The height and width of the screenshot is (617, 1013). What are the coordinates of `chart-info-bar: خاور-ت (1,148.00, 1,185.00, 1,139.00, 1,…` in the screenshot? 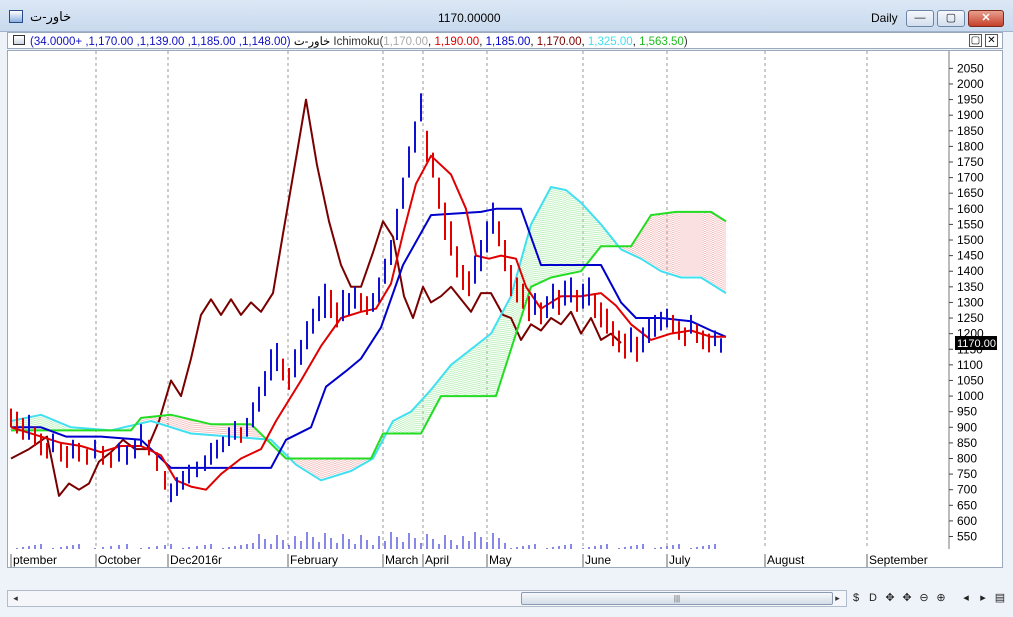 It's located at (505, 40).